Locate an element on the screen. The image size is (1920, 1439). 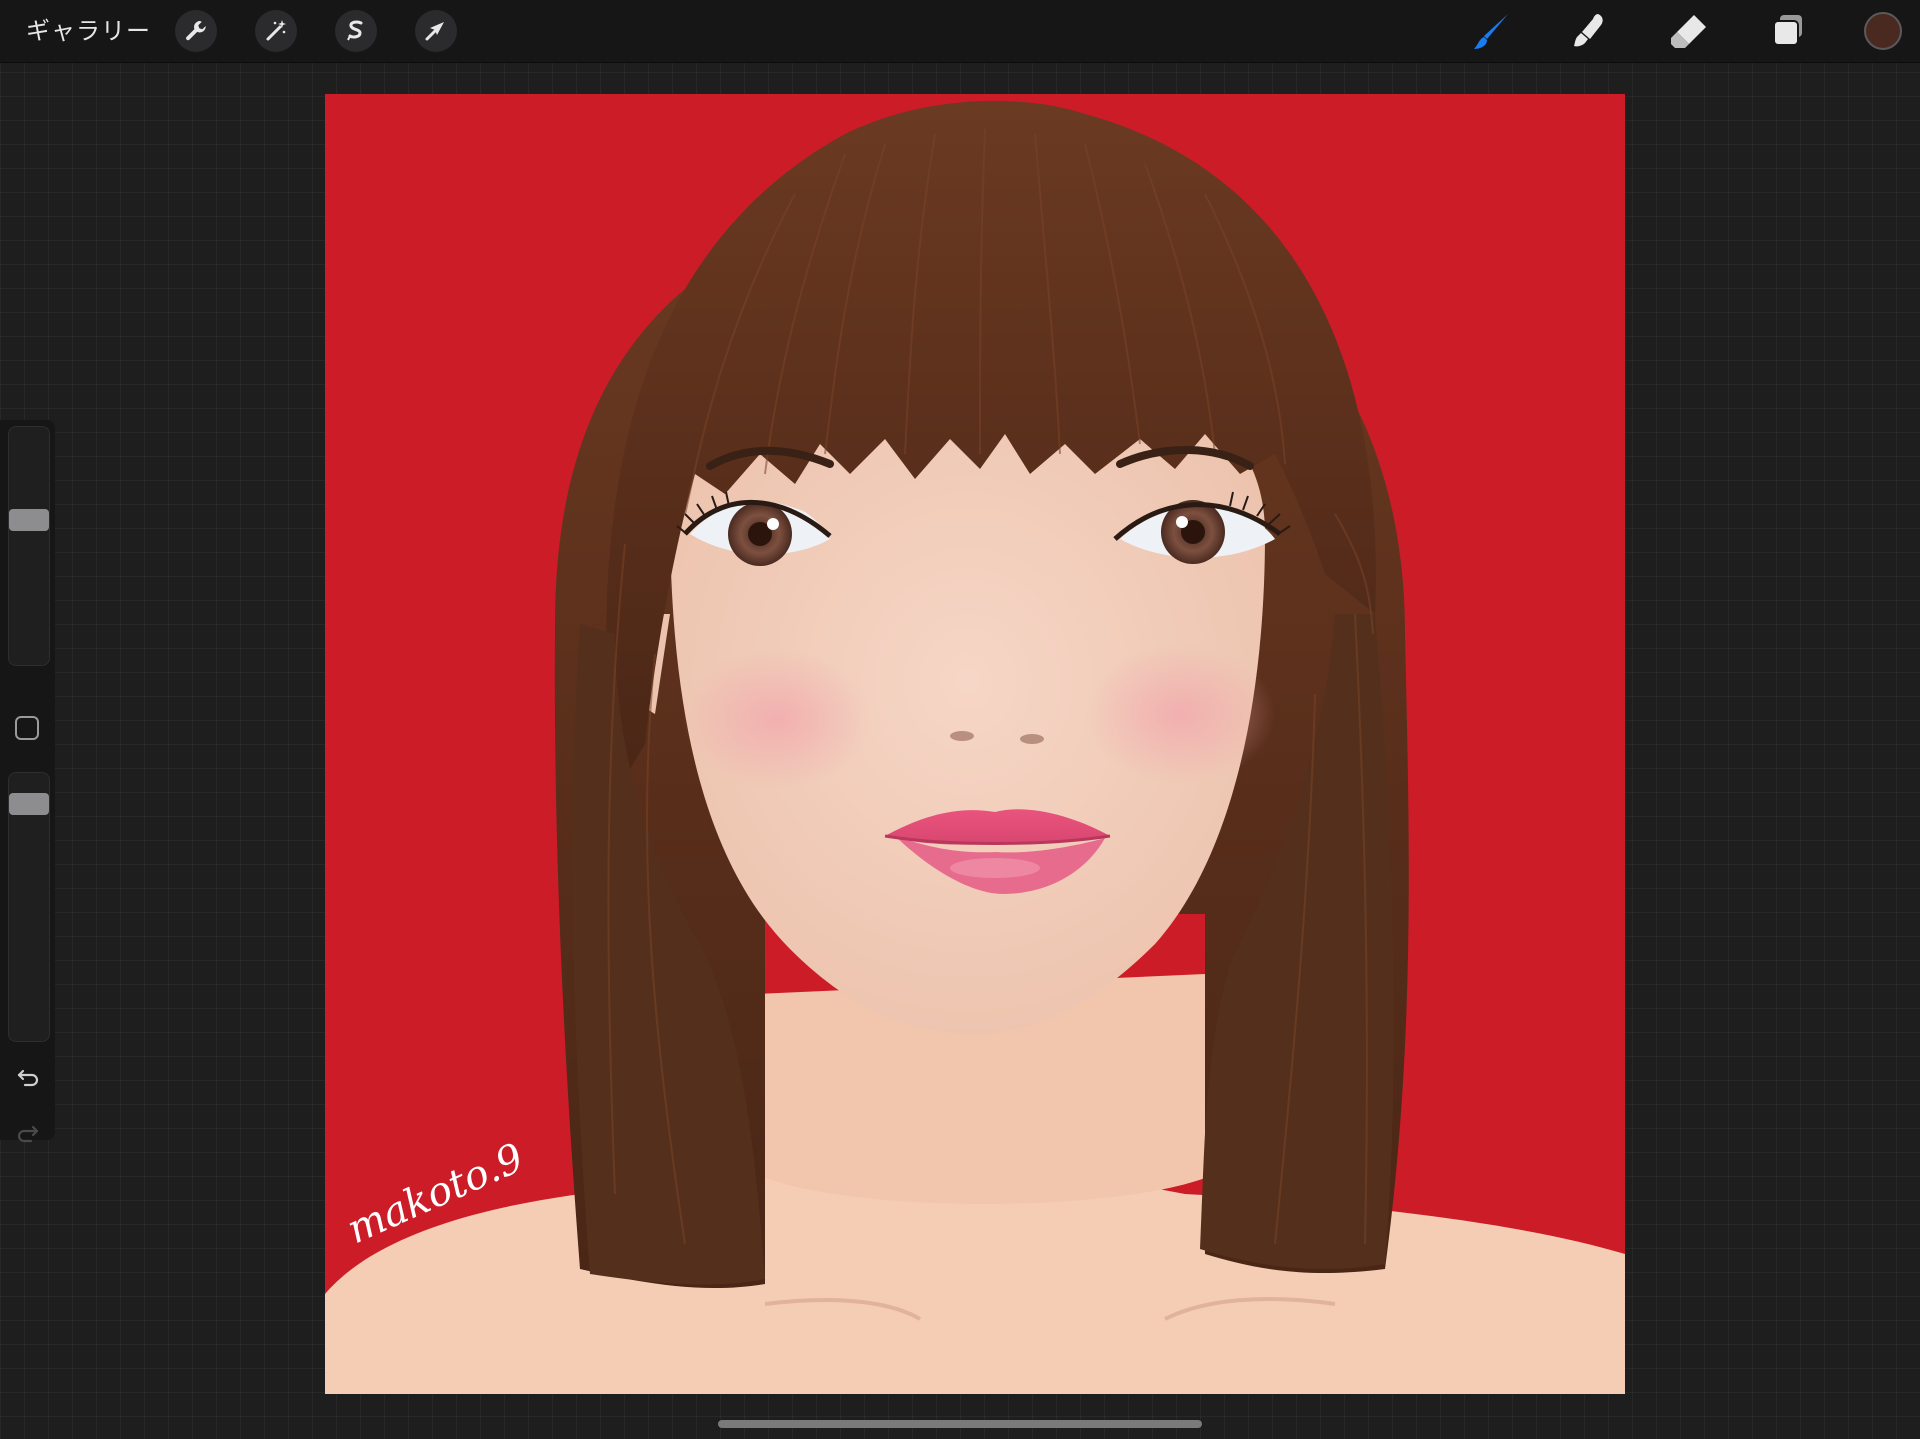
undo-button is located at coordinates (28, 1076).